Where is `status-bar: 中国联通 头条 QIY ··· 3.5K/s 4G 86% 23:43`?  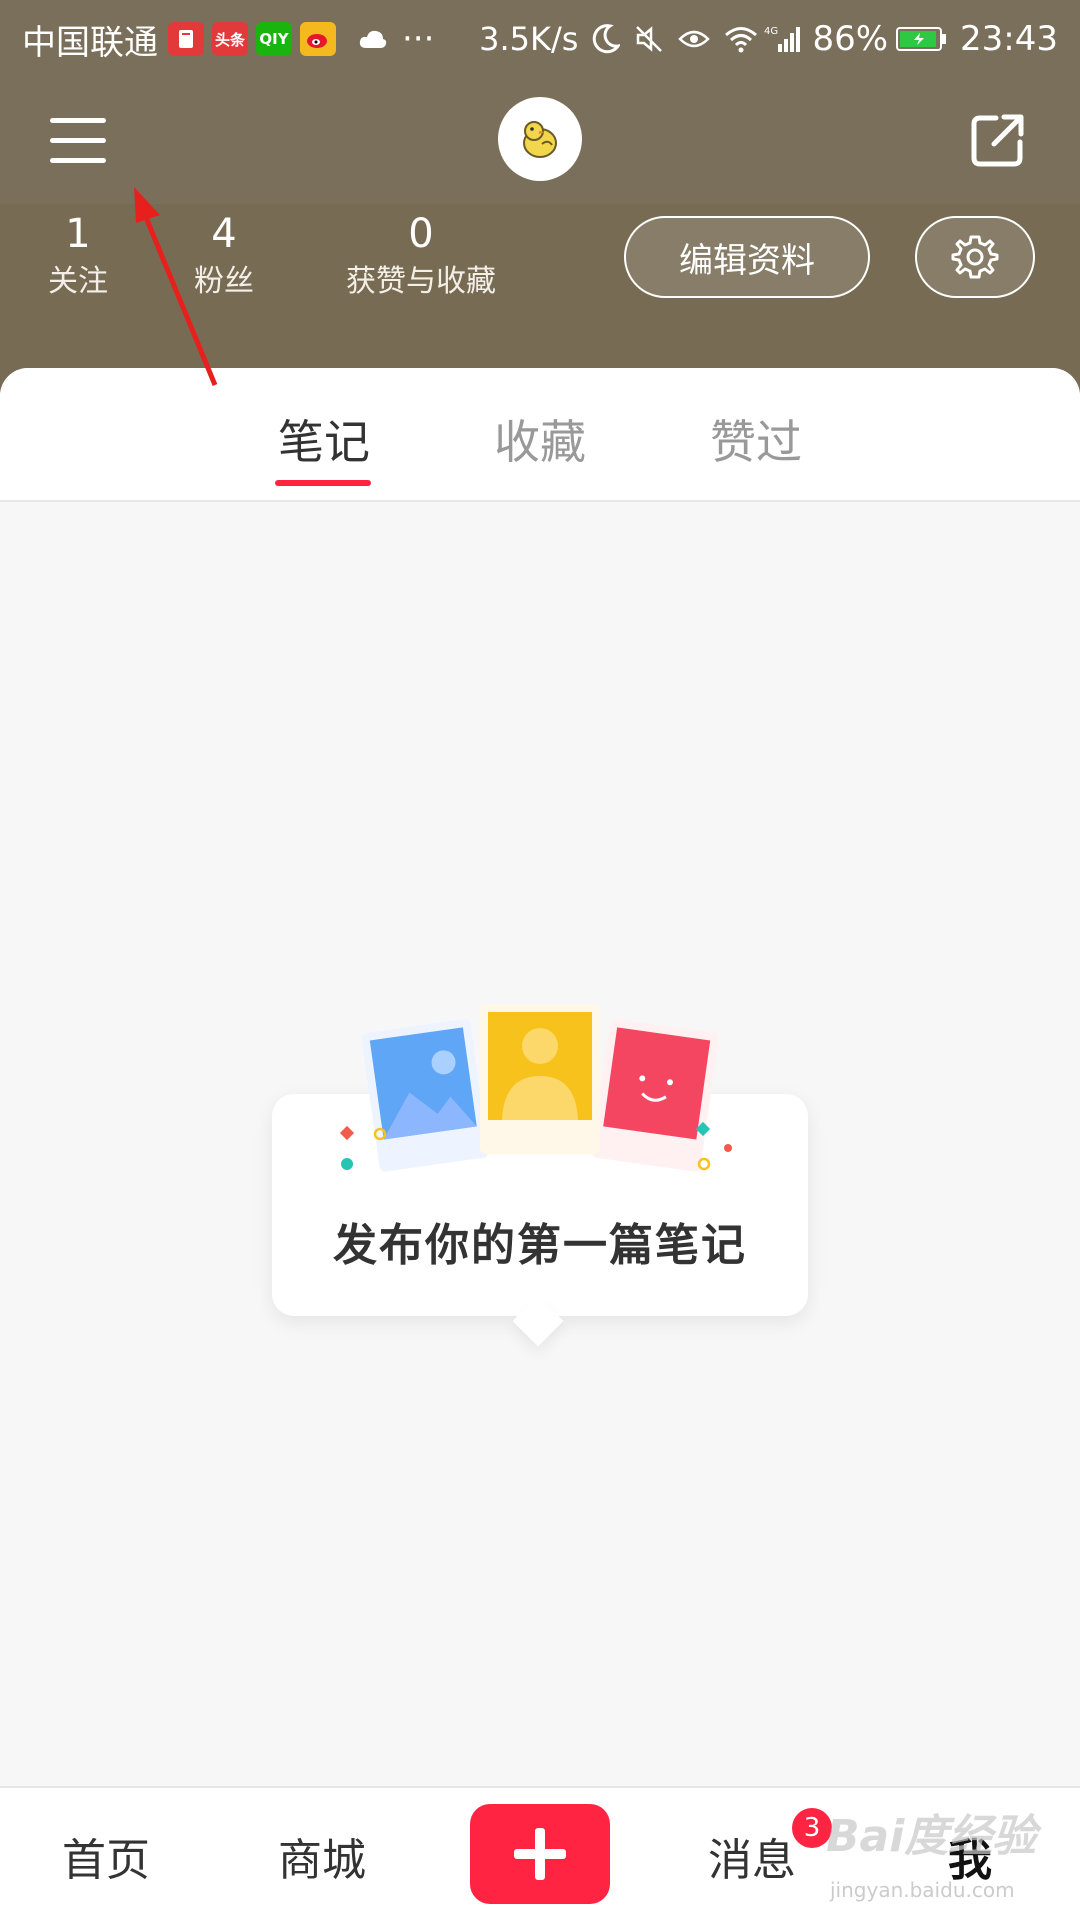
status-bar: 中国联通 头条 QIY ··· 3.5K/s 4G 86% 23:43 is located at coordinates (540, 39).